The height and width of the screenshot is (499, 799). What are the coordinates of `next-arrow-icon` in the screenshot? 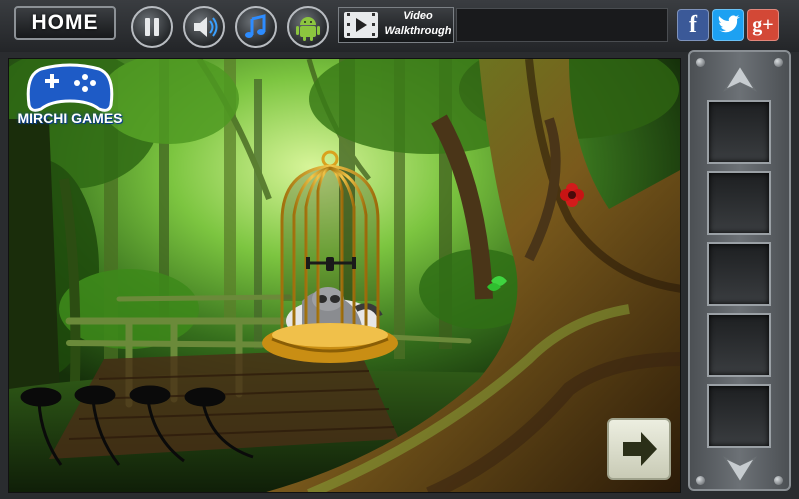 It's located at (640, 449).